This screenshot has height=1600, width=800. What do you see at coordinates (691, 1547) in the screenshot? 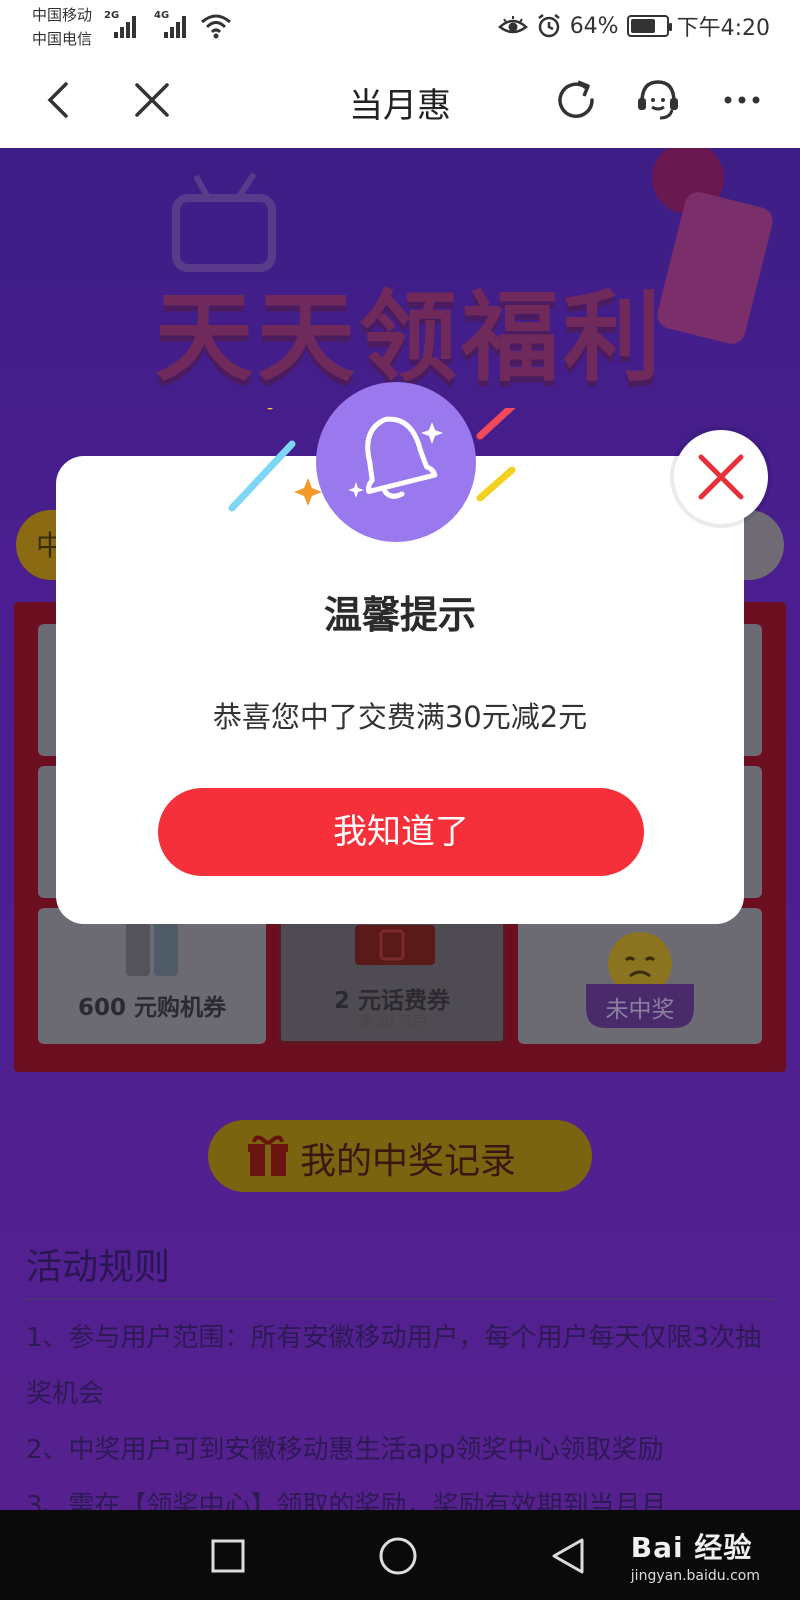
I see `watermark-brand: Bai 经验` at bounding box center [691, 1547].